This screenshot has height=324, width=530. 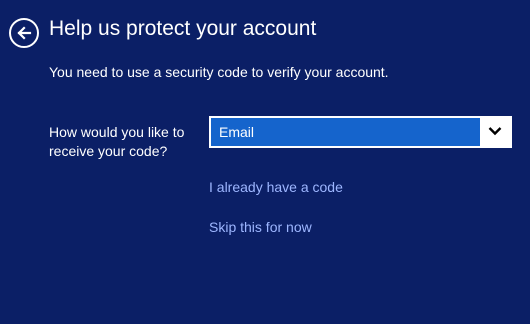 I want to click on code-method-select: Email, so click(x=360, y=132).